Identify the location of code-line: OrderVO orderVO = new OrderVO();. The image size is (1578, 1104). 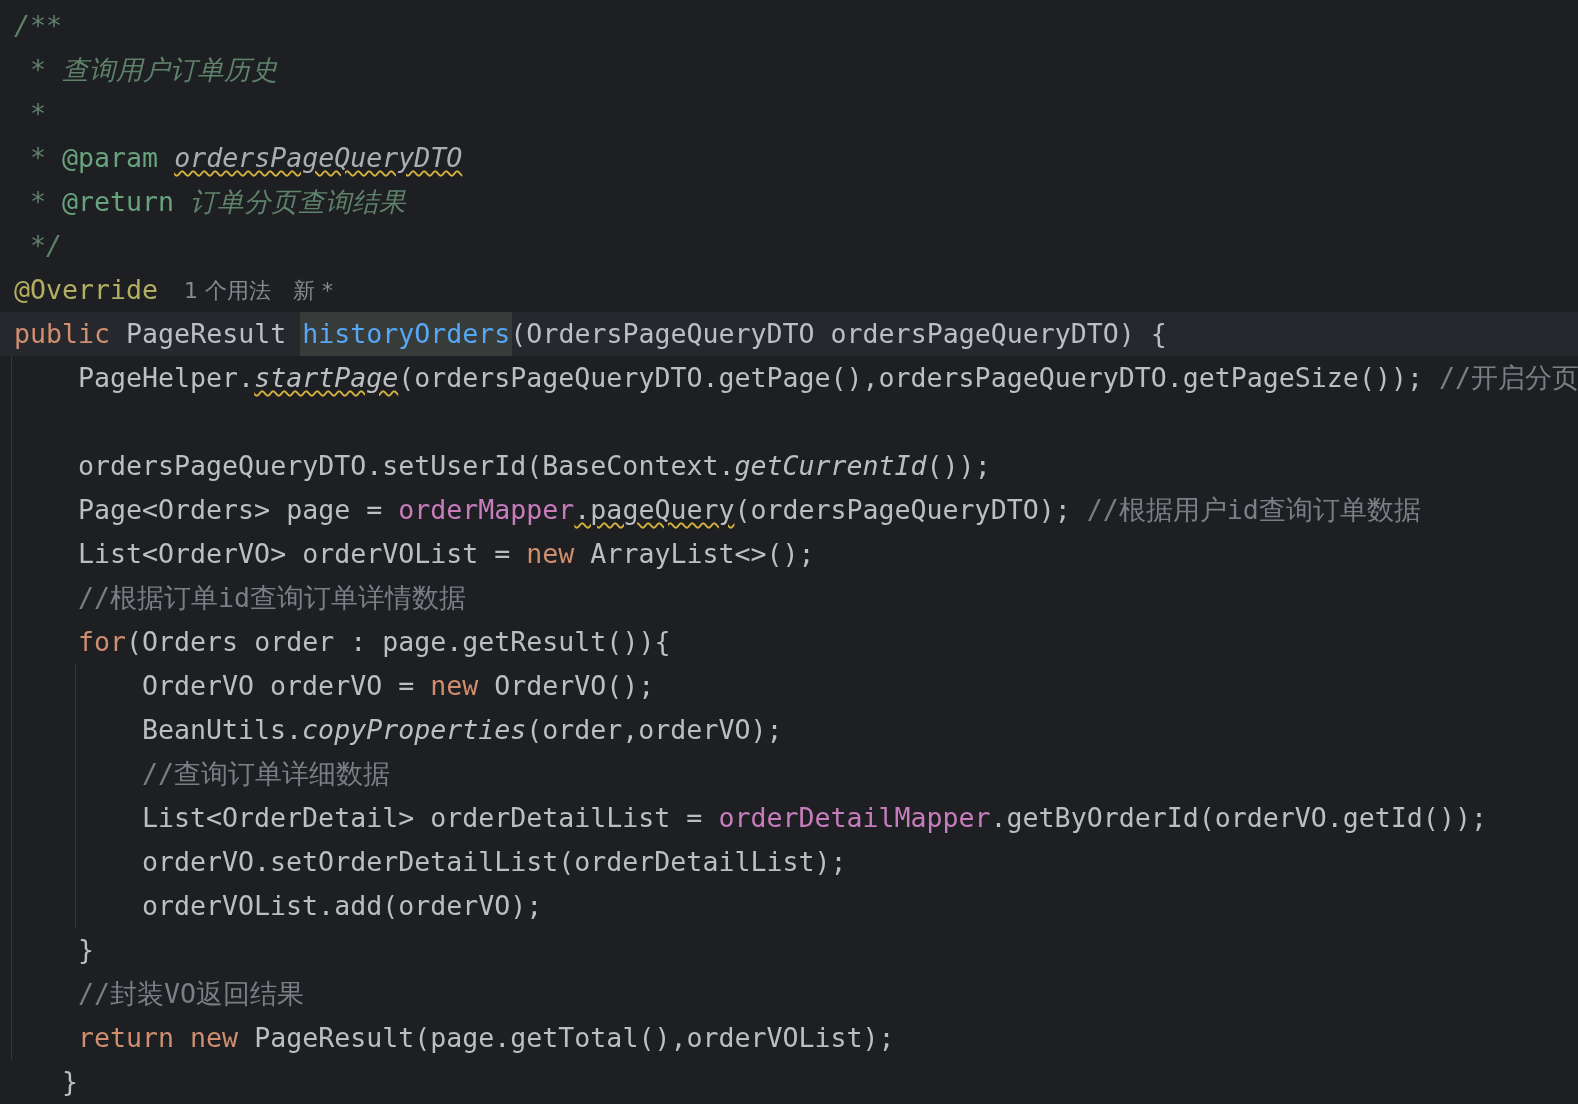
(398, 686).